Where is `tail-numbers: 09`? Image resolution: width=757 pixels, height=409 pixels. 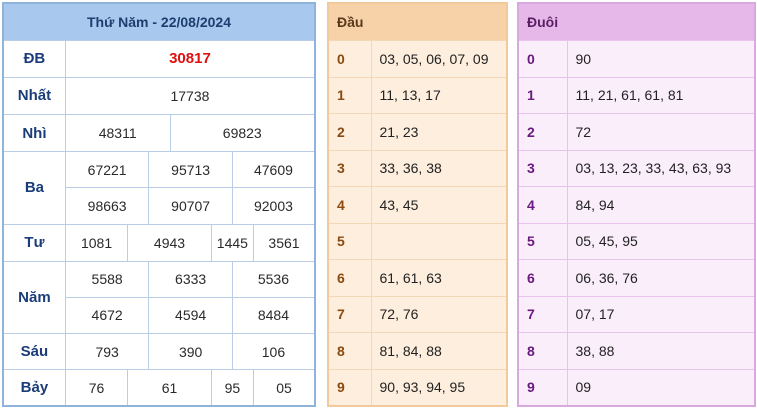
tail-numbers: 09 is located at coordinates (661, 387).